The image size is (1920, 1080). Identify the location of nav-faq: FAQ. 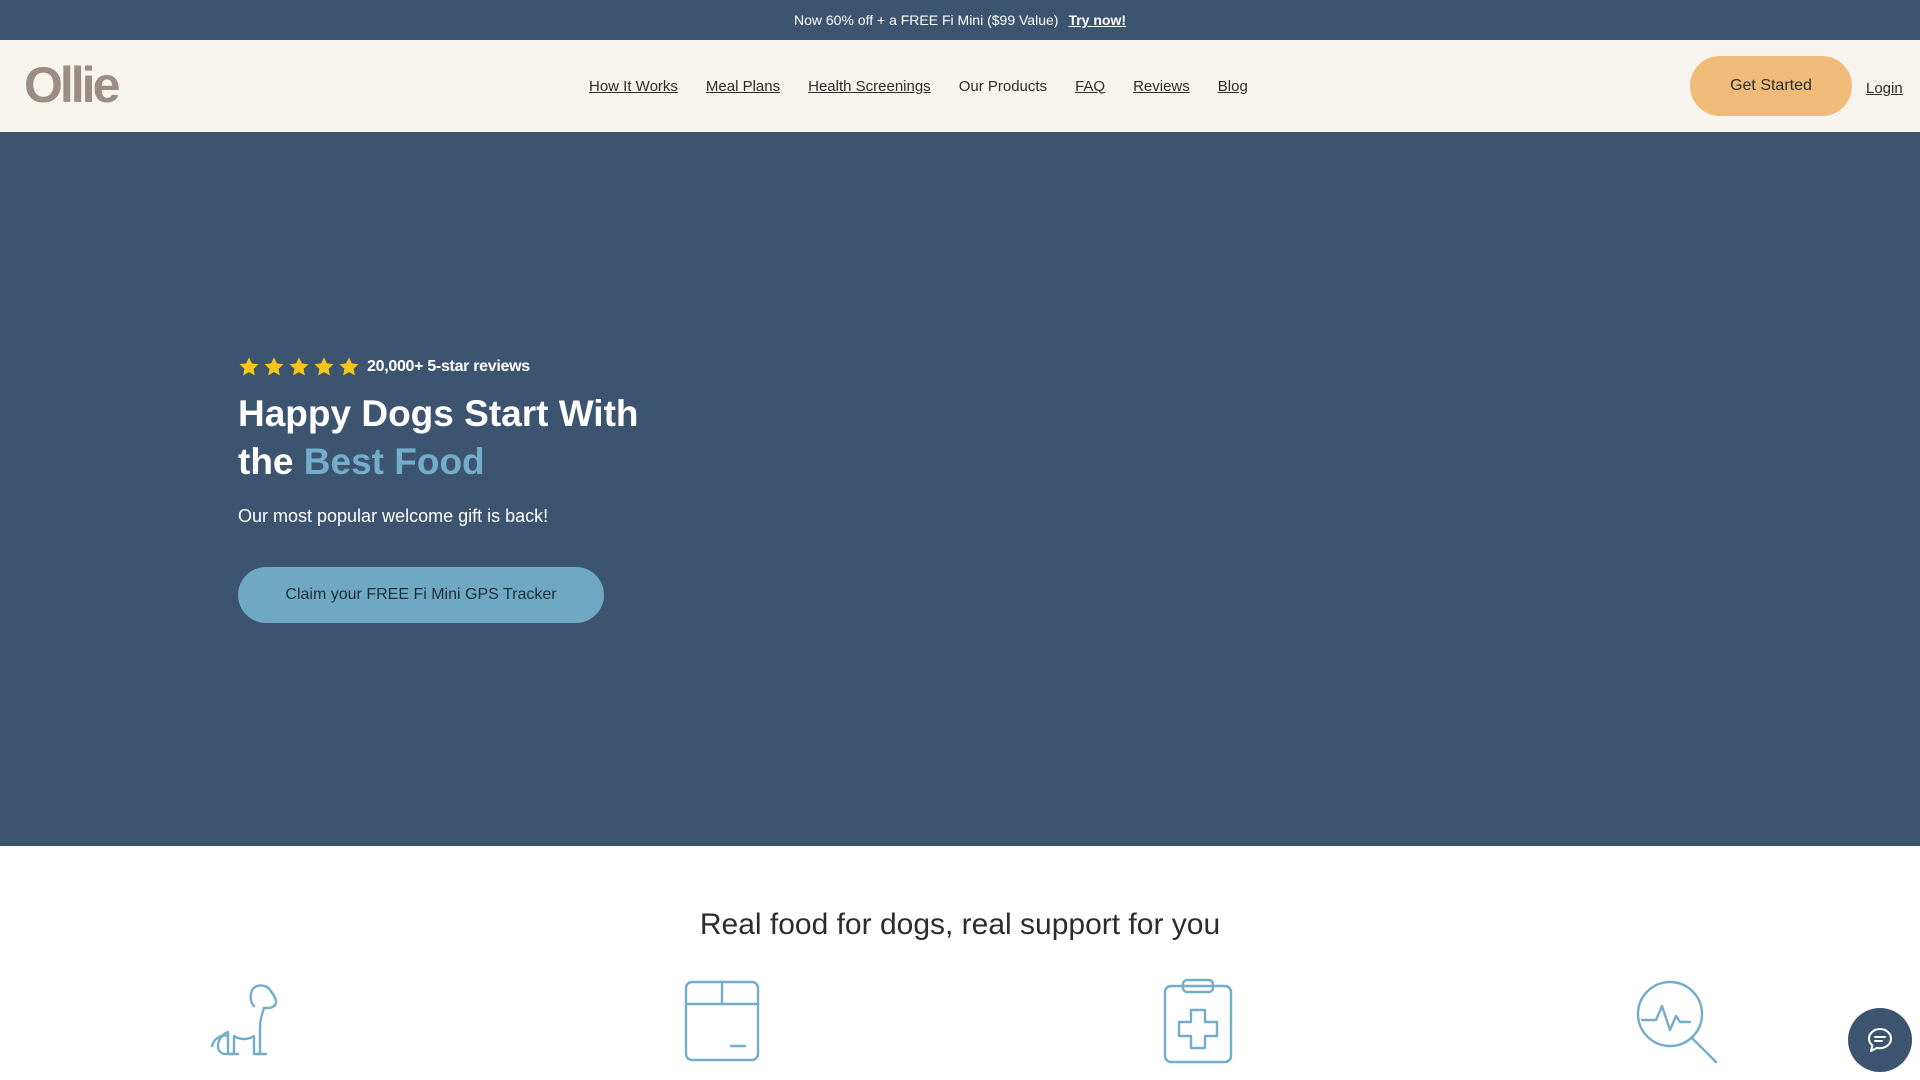
(1090, 86).